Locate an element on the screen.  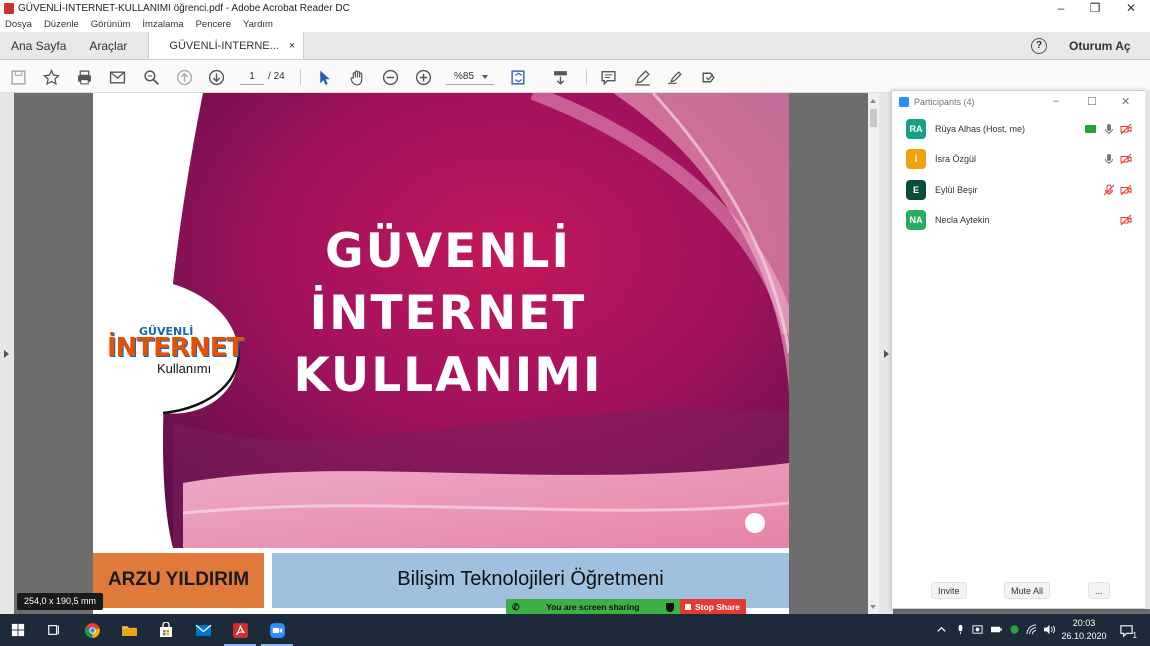
sharing-status-text: You are screen sharing is located at coordinates (593, 607).